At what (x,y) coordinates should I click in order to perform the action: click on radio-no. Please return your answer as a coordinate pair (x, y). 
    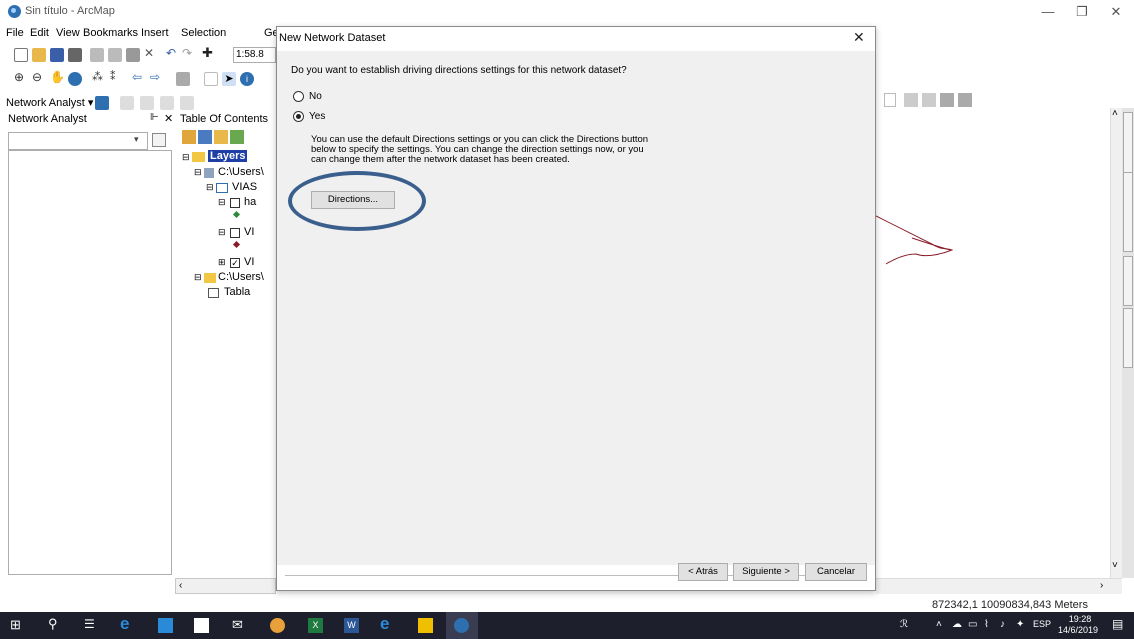
    Looking at the image, I should click on (298, 96).